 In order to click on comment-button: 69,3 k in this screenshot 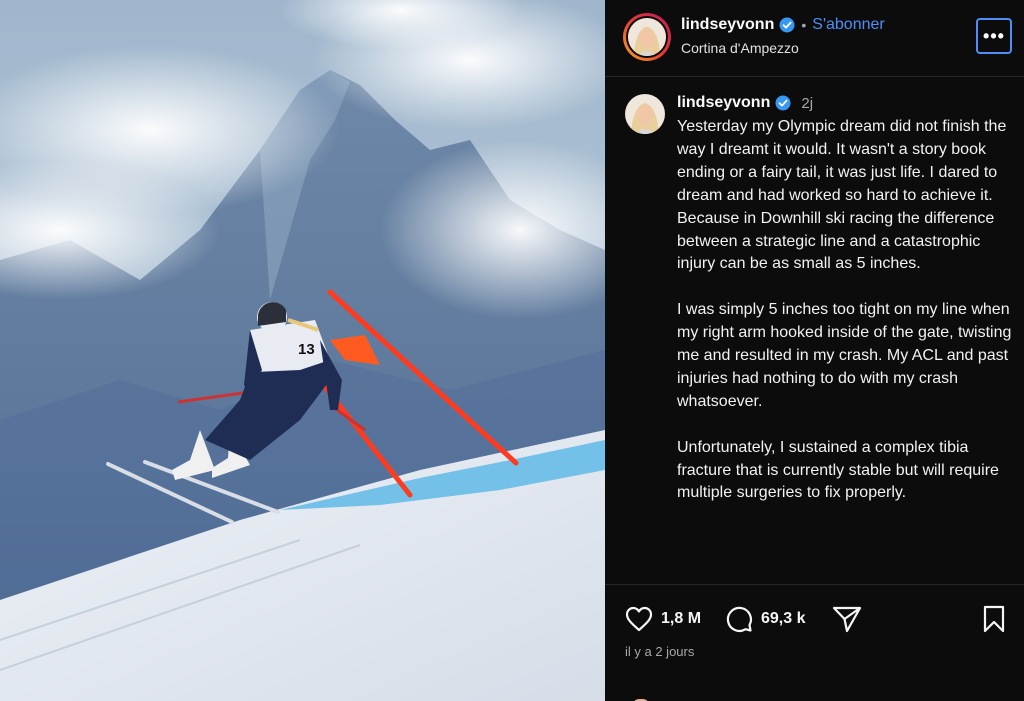, I will do `click(765, 619)`.